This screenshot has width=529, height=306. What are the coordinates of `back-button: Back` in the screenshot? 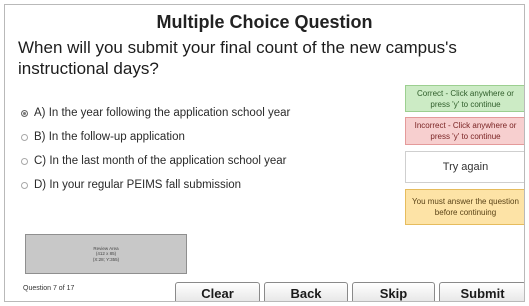 It's located at (306, 291).